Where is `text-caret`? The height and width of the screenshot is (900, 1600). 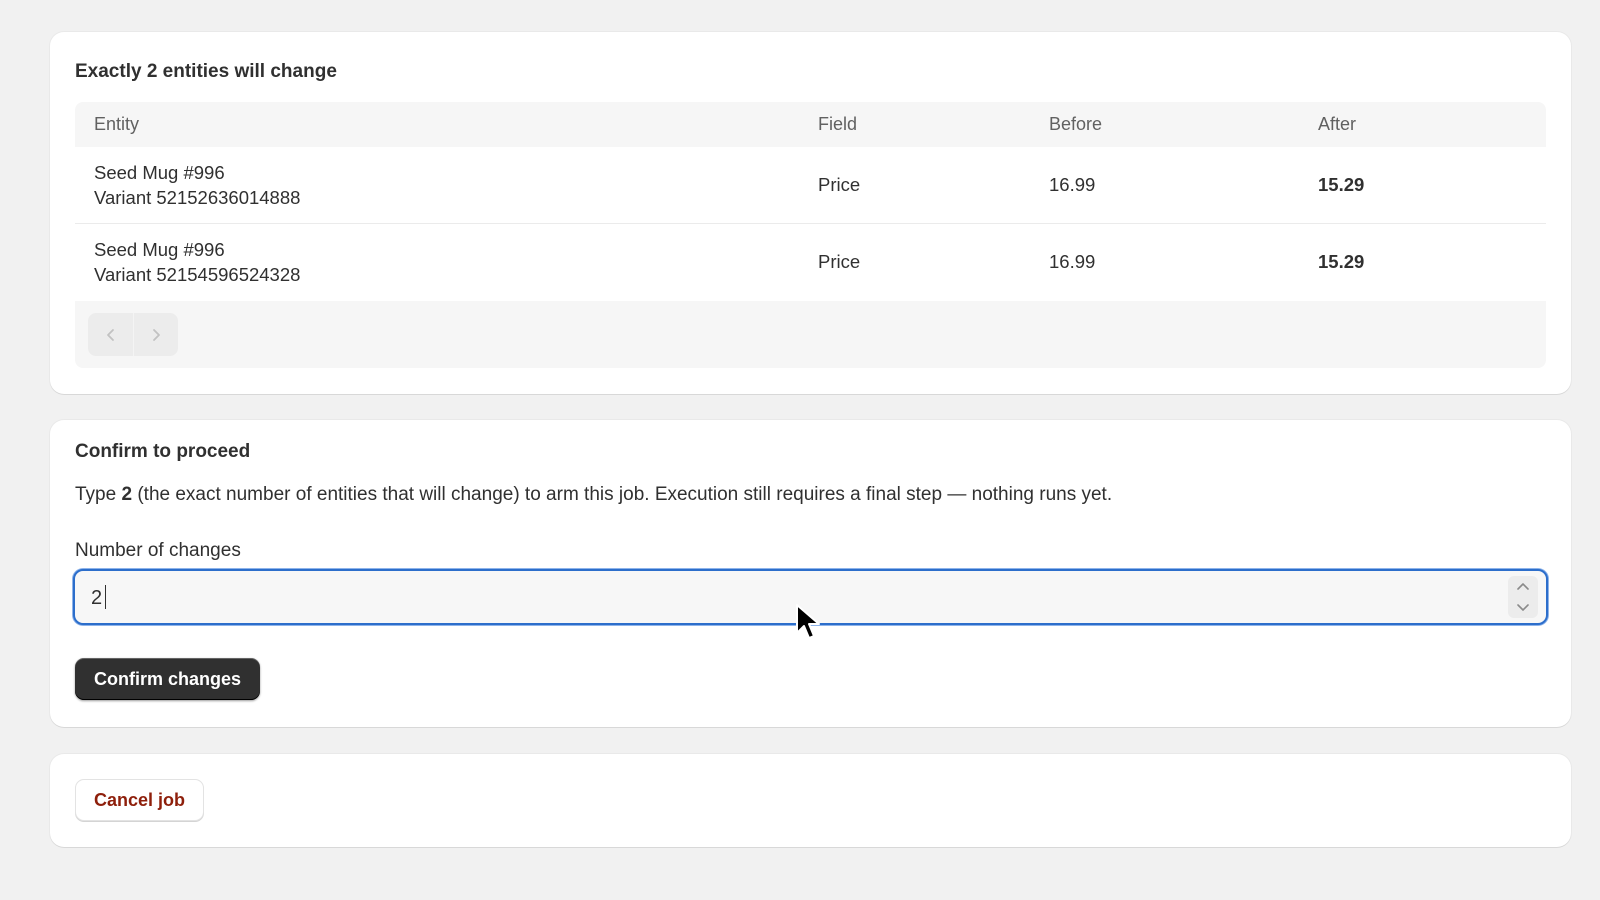
text-caret is located at coordinates (105, 597).